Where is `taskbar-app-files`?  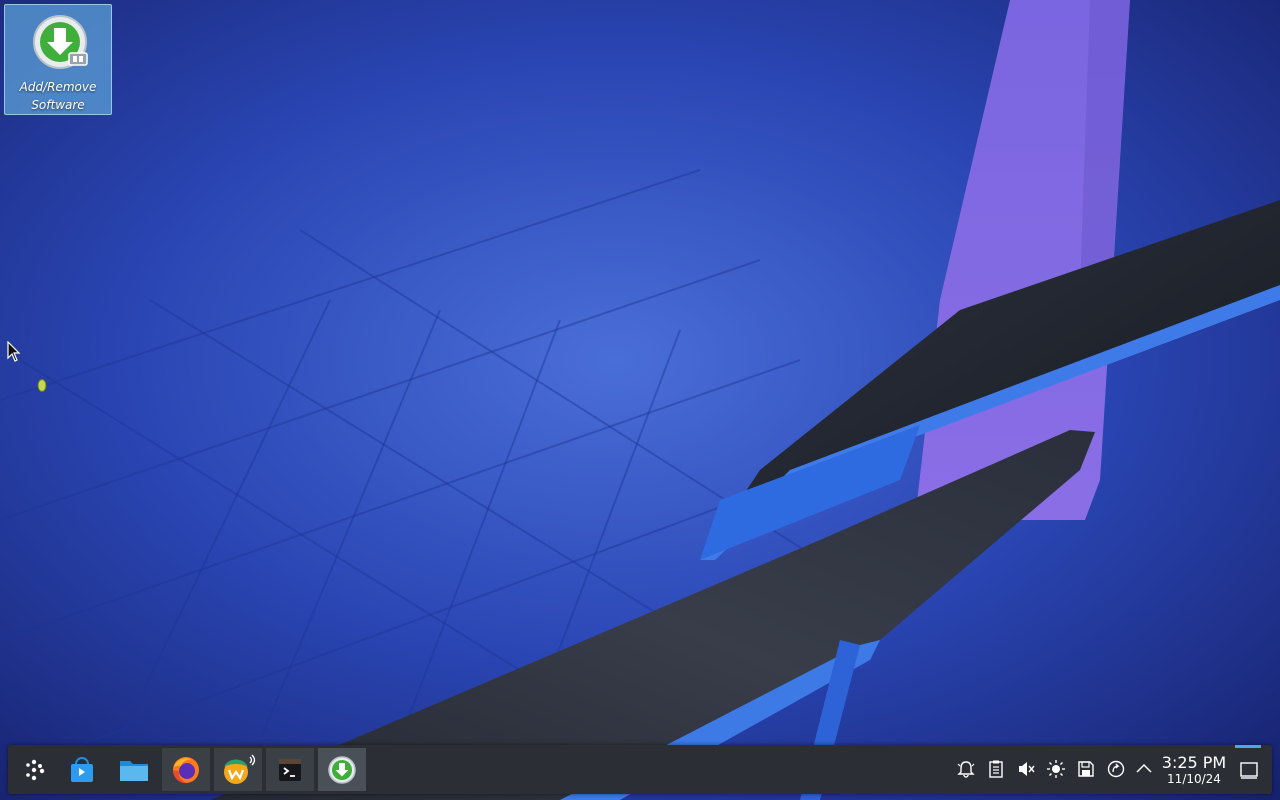
taskbar-app-files is located at coordinates (134, 769).